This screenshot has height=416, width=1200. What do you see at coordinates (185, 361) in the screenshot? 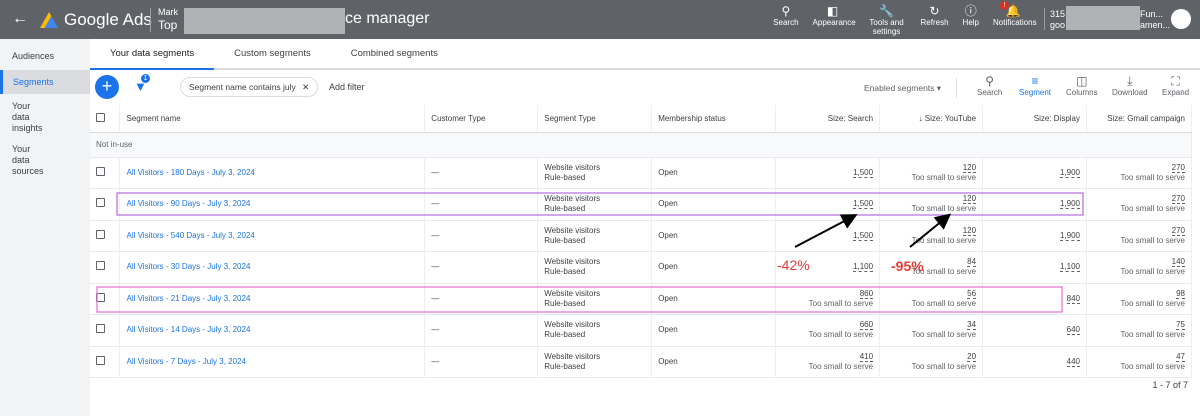
I see `segment-name-link: All Visitors - 7 Days - July 3, 2024` at bounding box center [185, 361].